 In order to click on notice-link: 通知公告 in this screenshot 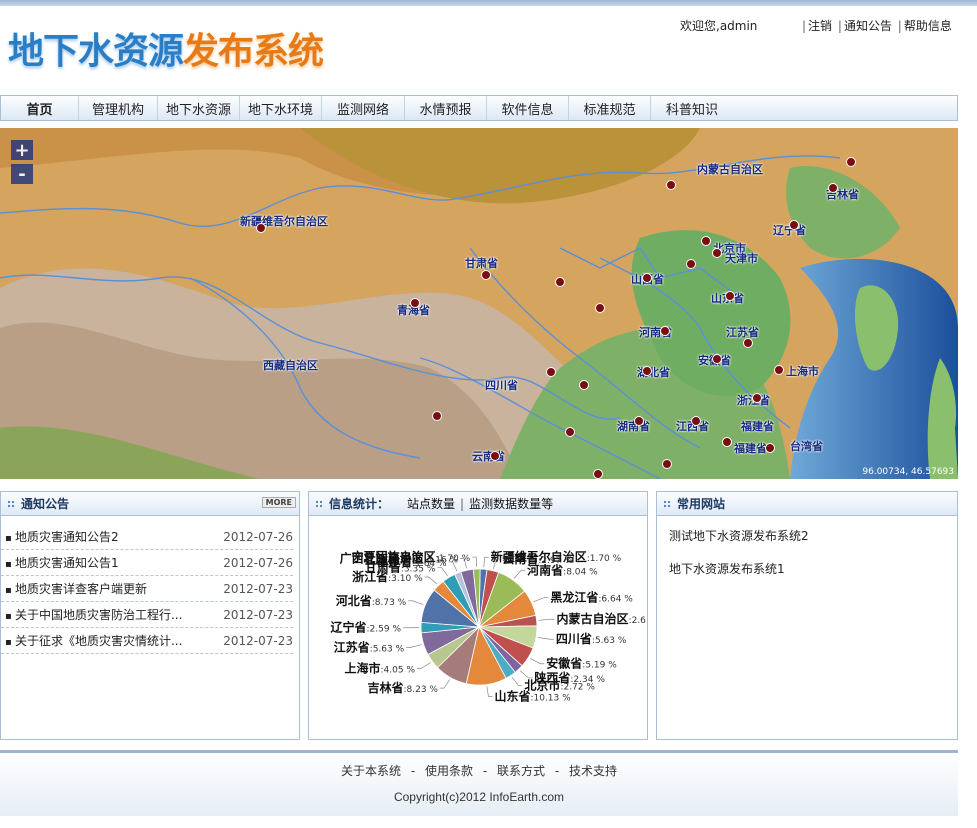, I will do `click(868, 26)`.